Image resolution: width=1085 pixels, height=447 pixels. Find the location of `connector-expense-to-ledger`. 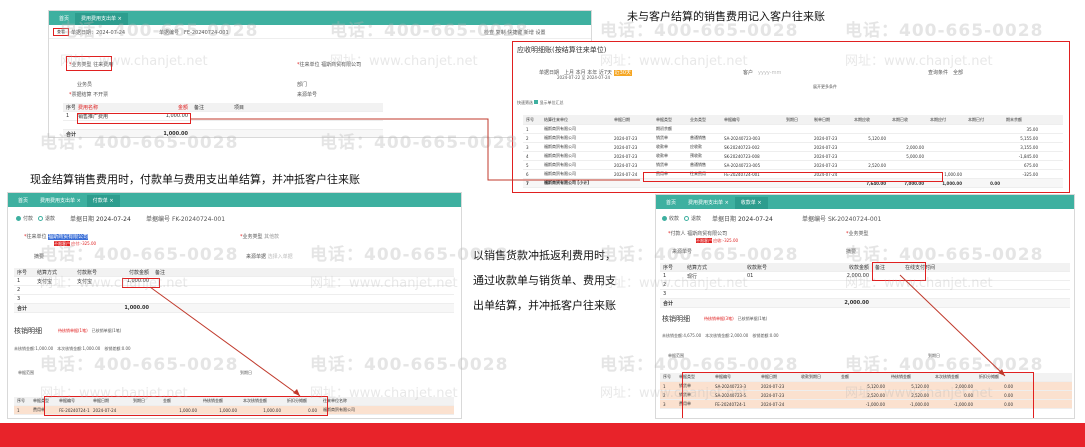

connector-expense-to-ledger is located at coordinates (415, 149).